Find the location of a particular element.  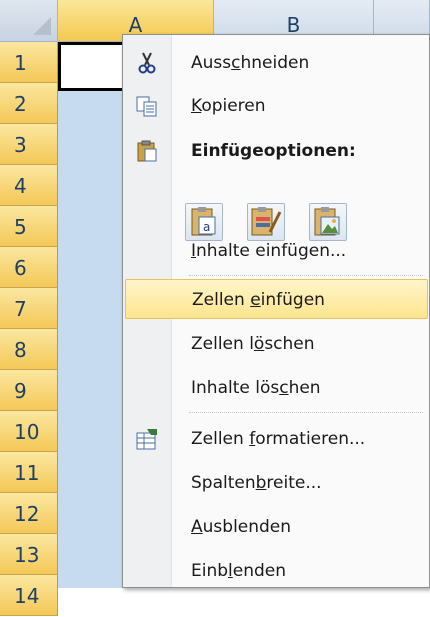

menu-item-label: Ausblenden is located at coordinates (241, 527).